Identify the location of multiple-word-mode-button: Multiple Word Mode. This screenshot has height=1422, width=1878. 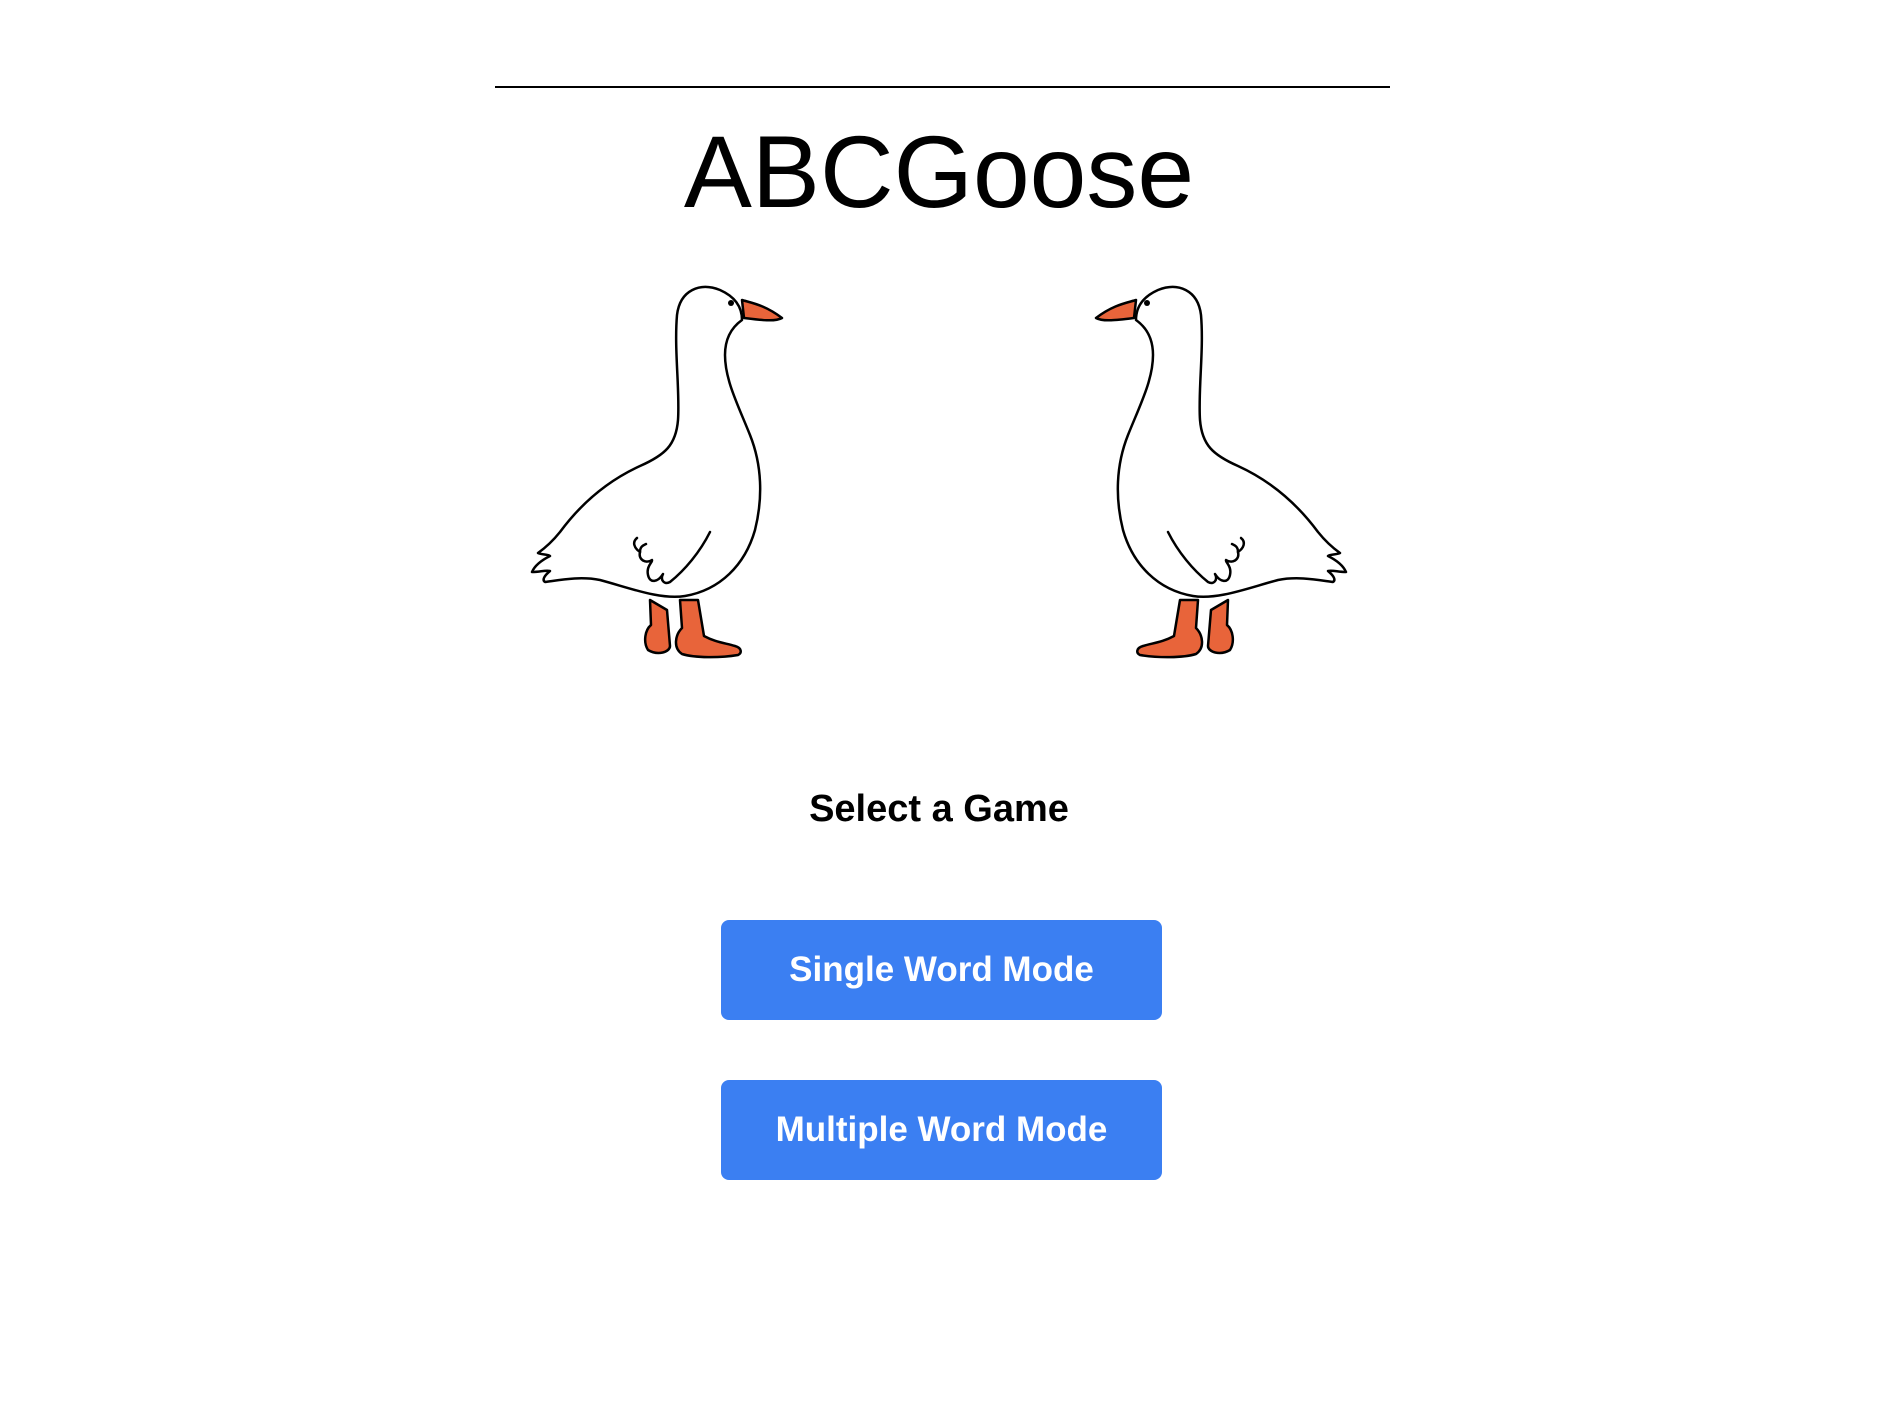
(941, 1130).